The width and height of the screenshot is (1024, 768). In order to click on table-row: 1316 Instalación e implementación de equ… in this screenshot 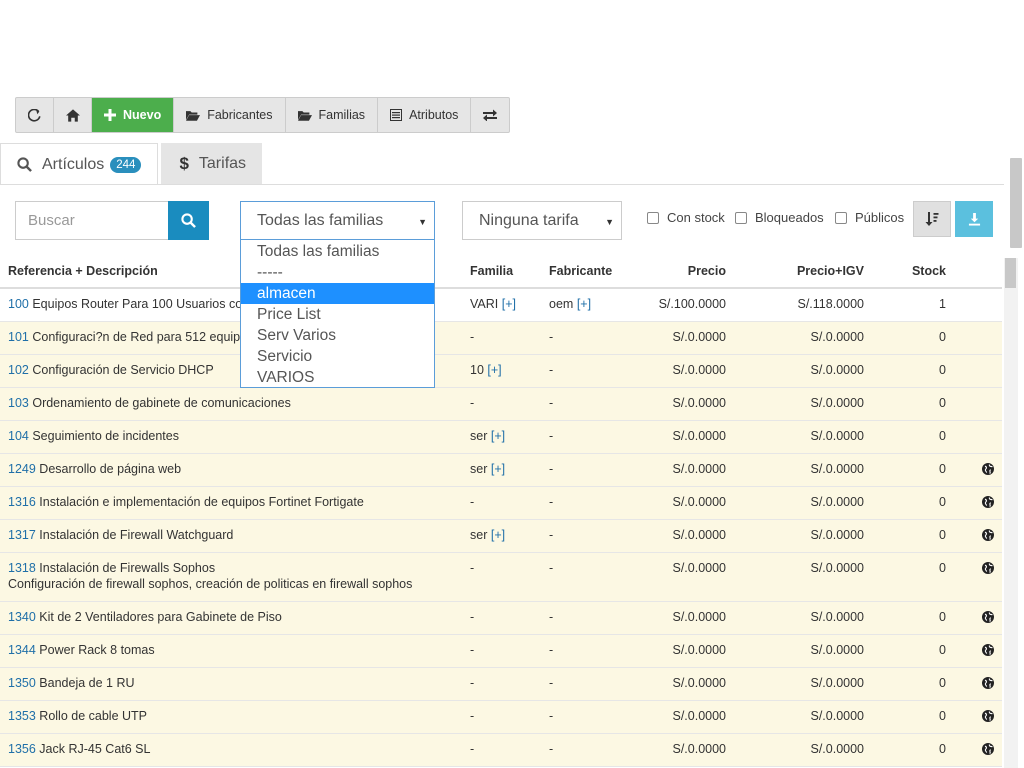, I will do `click(501, 503)`.